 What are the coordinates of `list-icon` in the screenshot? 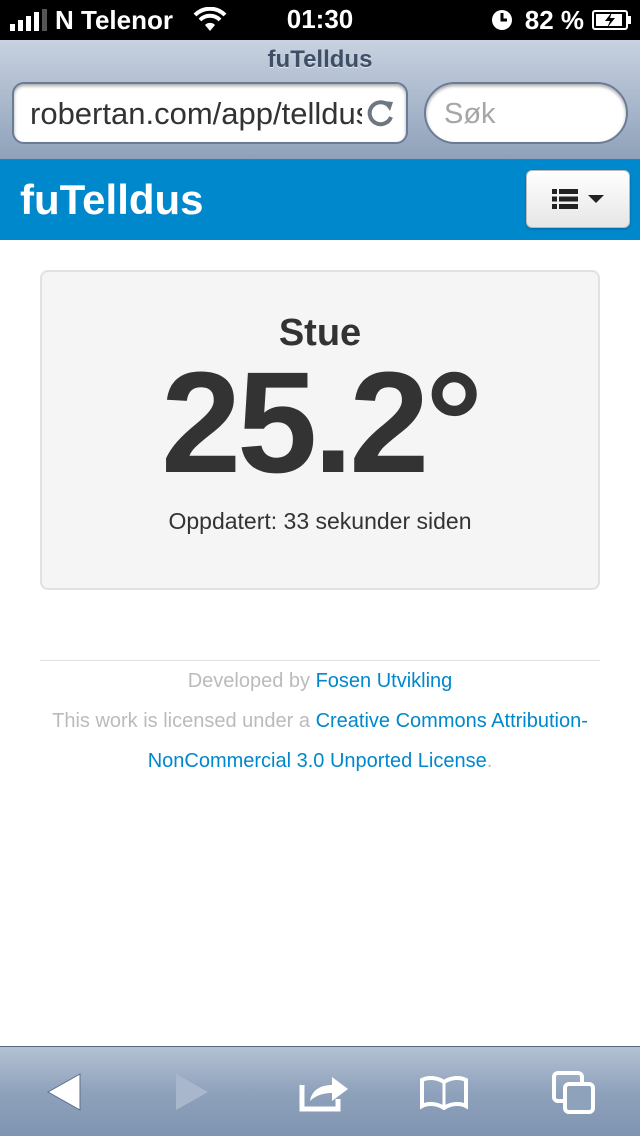 It's located at (565, 199).